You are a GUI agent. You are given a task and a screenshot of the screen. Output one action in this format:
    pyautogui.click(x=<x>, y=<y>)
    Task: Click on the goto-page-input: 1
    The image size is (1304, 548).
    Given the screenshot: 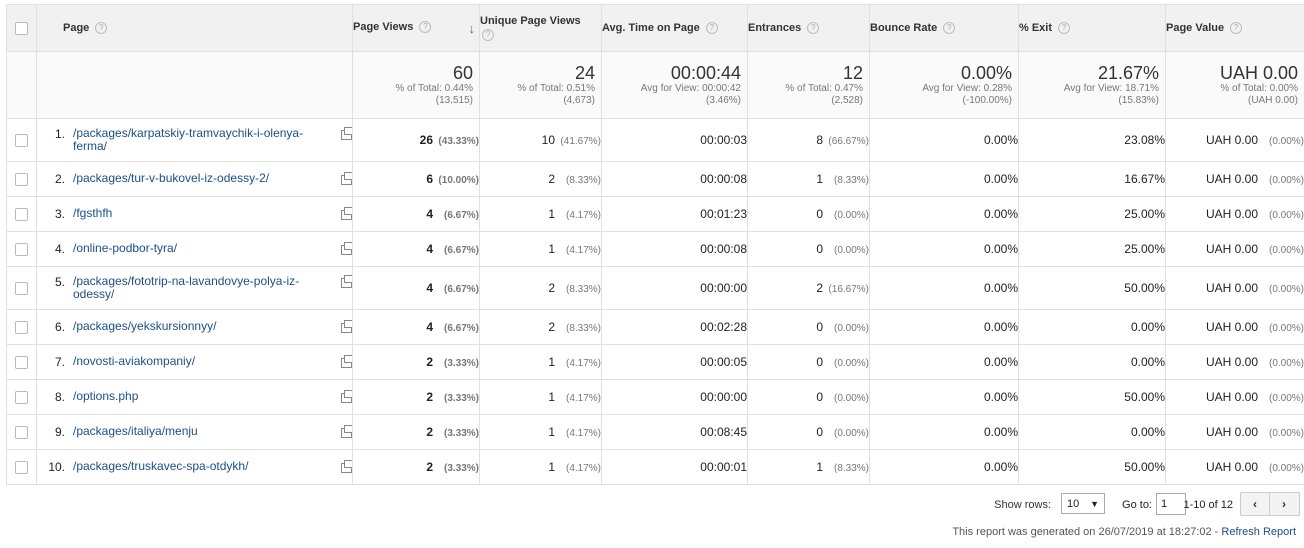 What is the action you would take?
    pyautogui.click(x=1171, y=504)
    